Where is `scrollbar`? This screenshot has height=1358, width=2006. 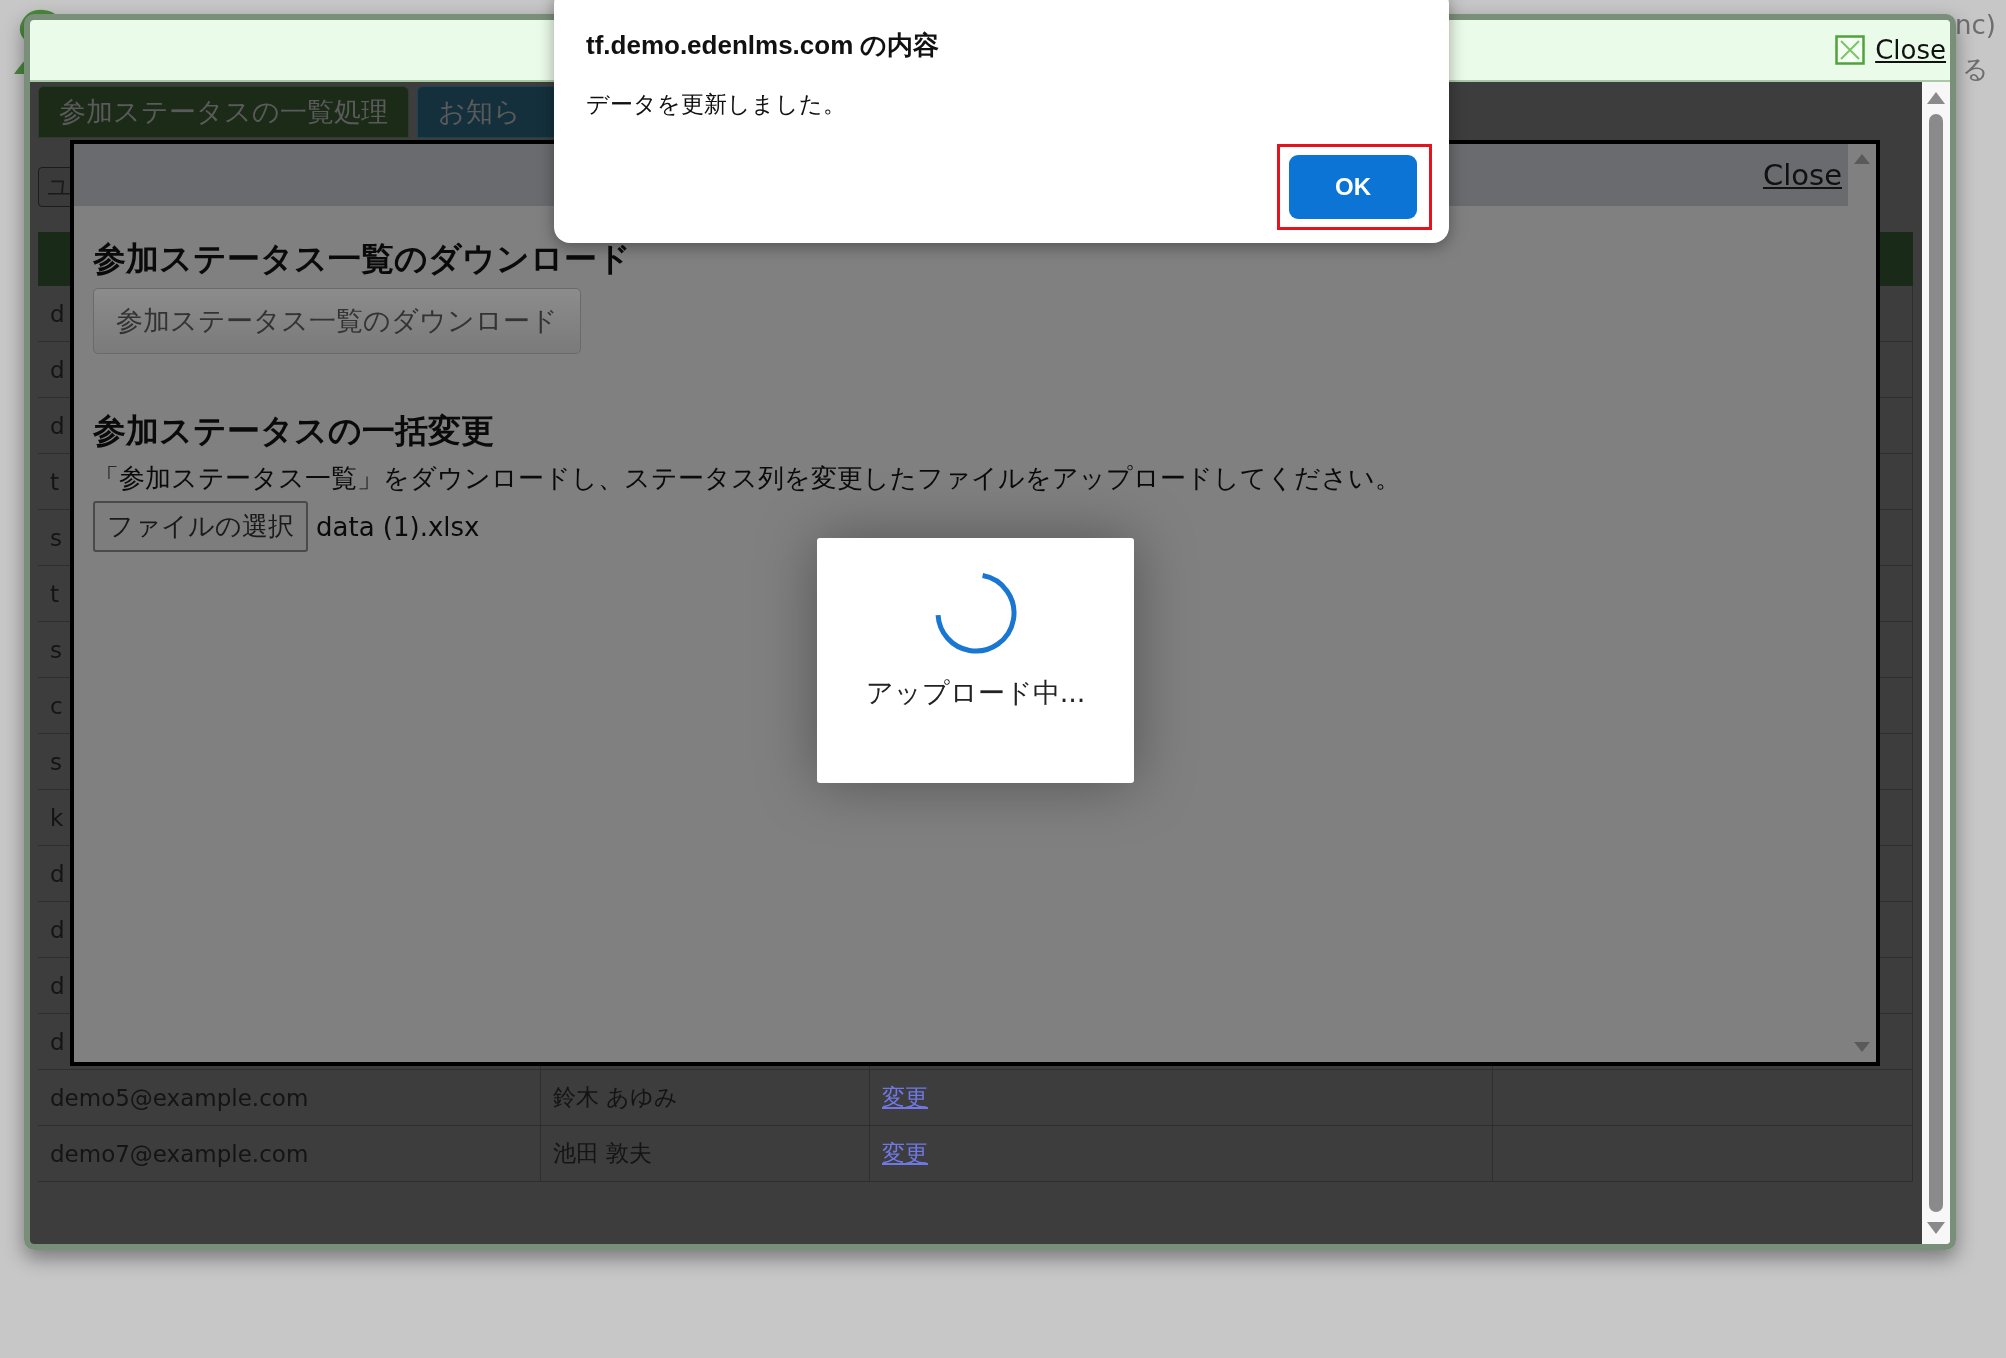 scrollbar is located at coordinates (1936, 663).